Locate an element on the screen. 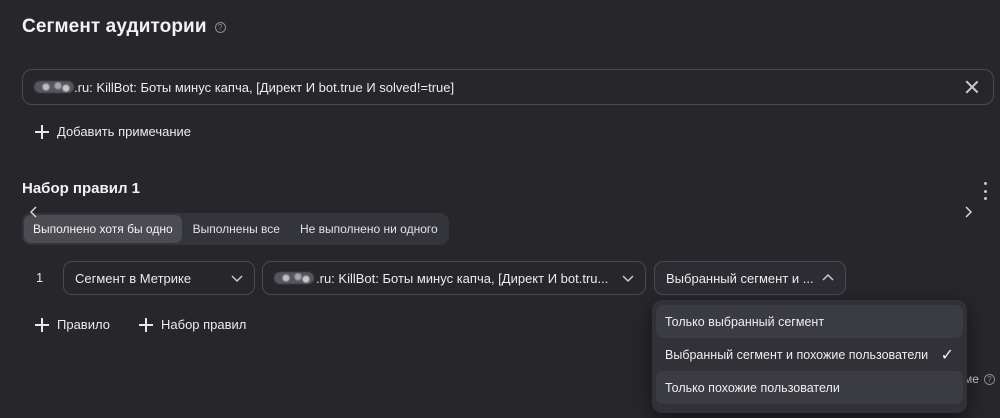  add-ruleset-label: Набор правил is located at coordinates (204, 324).